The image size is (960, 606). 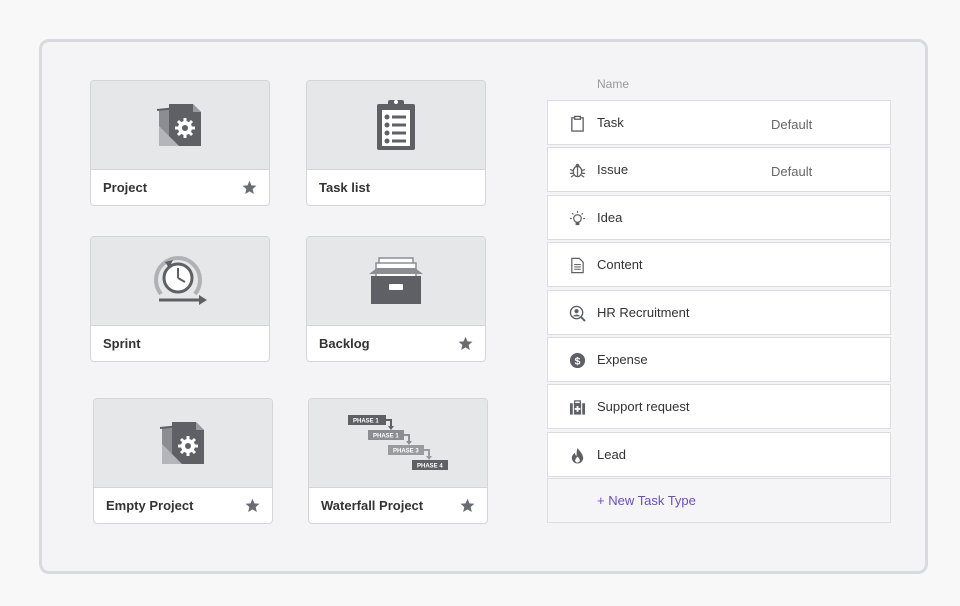 What do you see at coordinates (125, 187) in the screenshot?
I see `template-label: Project` at bounding box center [125, 187].